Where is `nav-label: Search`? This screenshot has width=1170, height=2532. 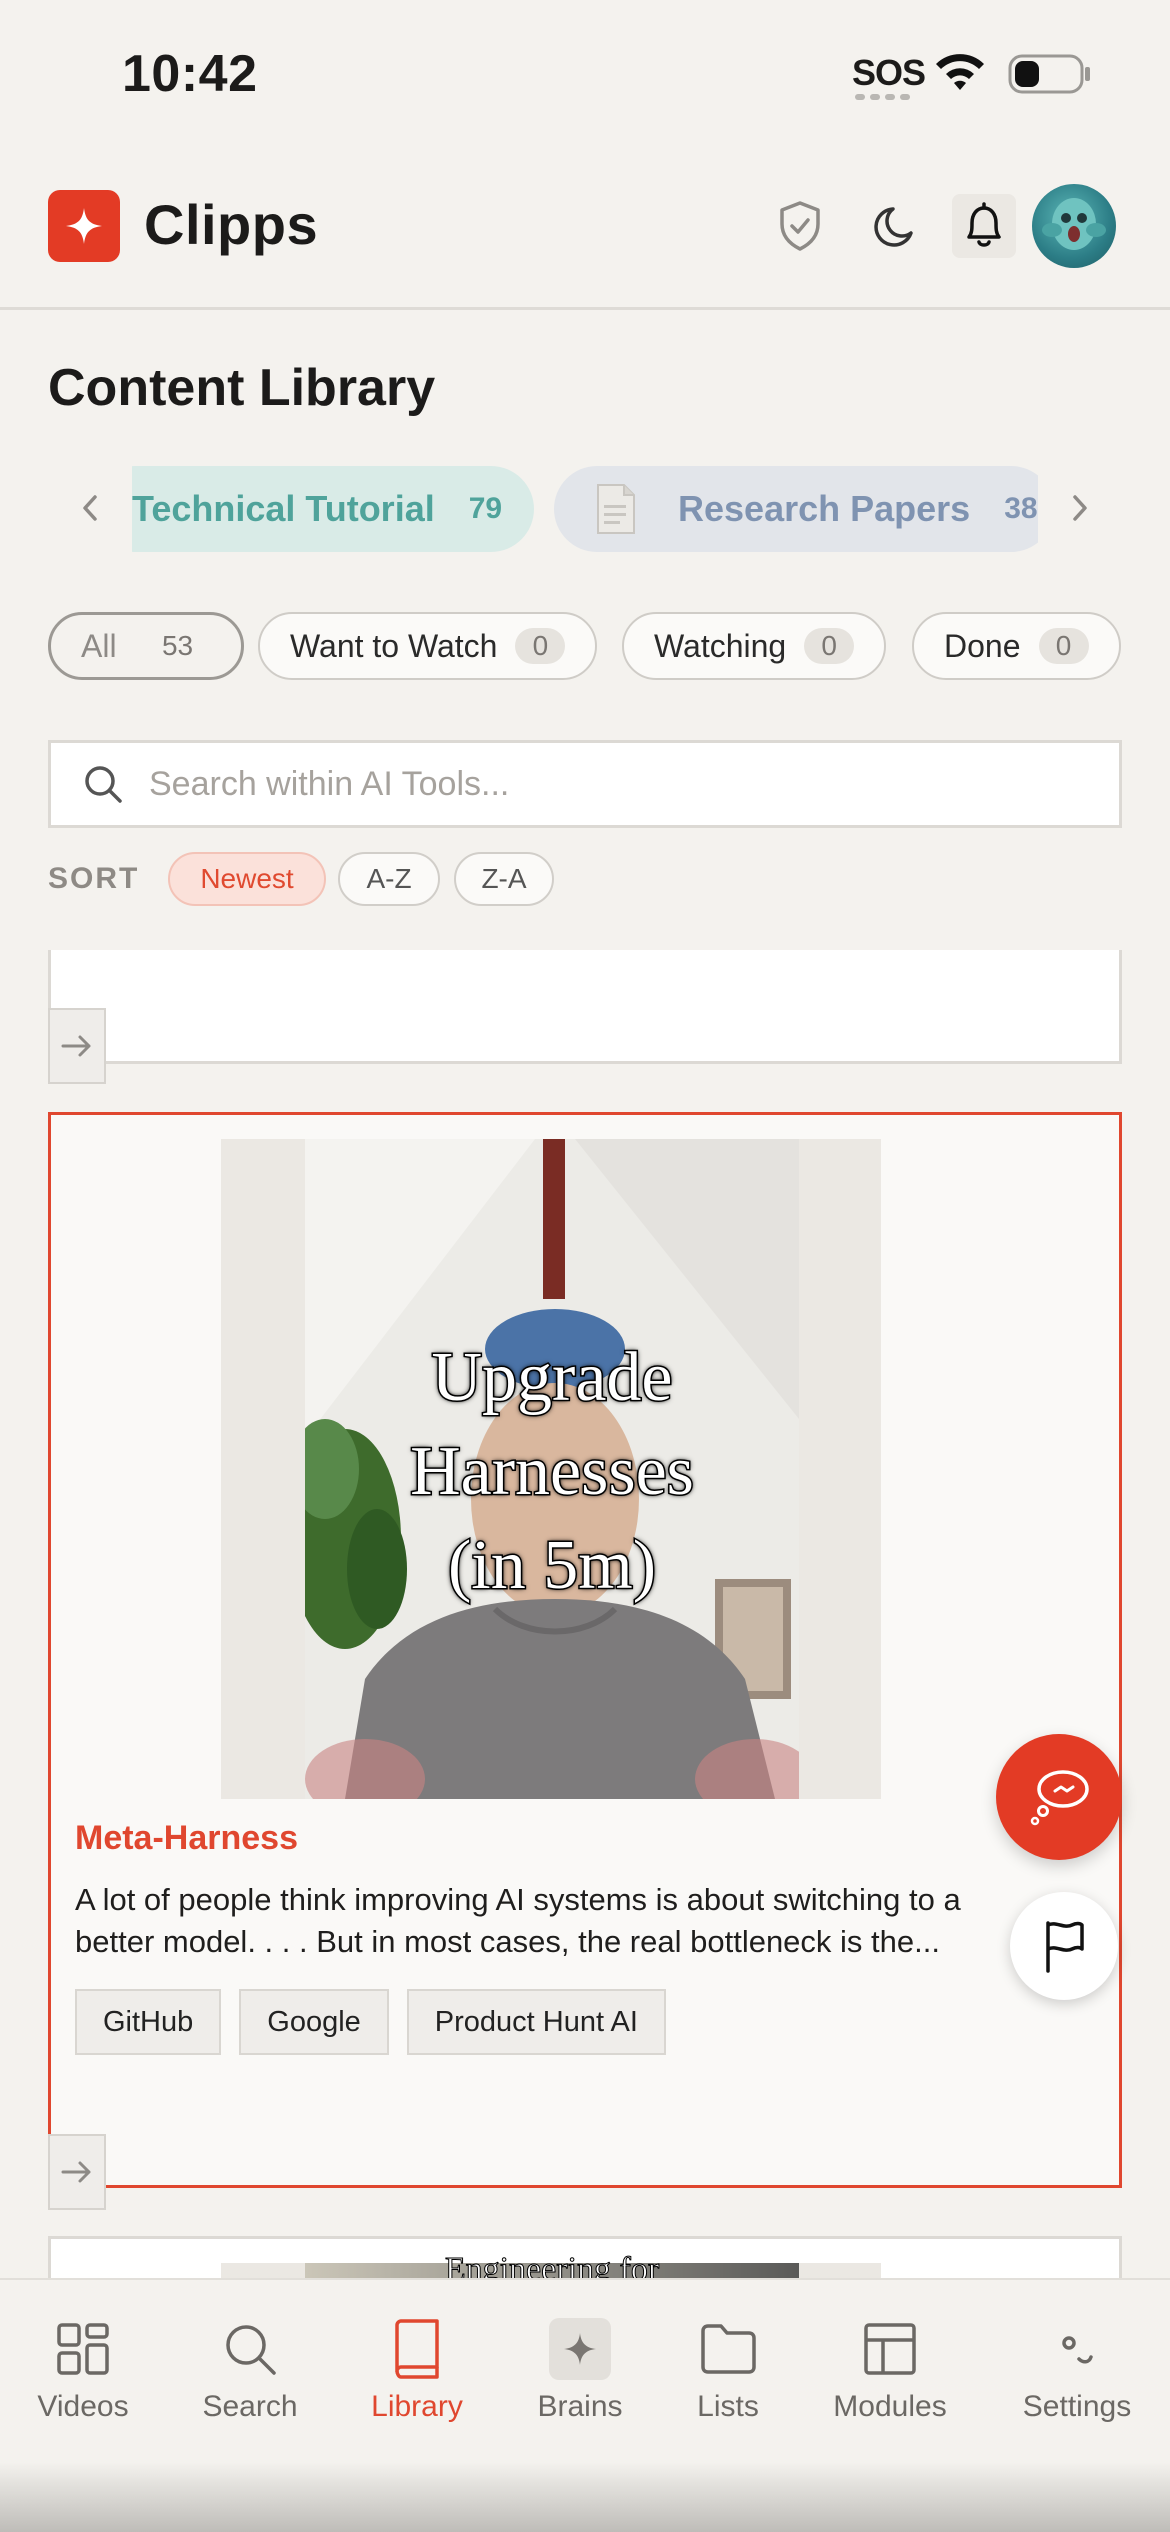 nav-label: Search is located at coordinates (250, 2406).